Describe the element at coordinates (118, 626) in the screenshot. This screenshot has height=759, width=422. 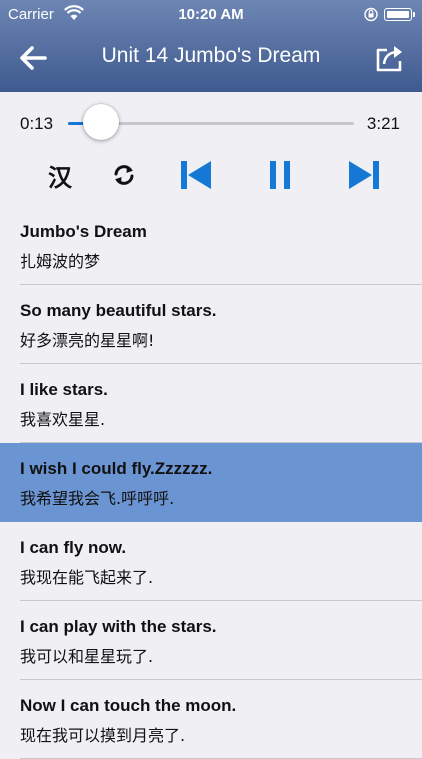
I see `sentence-english: I can play with the stars.` at that location.